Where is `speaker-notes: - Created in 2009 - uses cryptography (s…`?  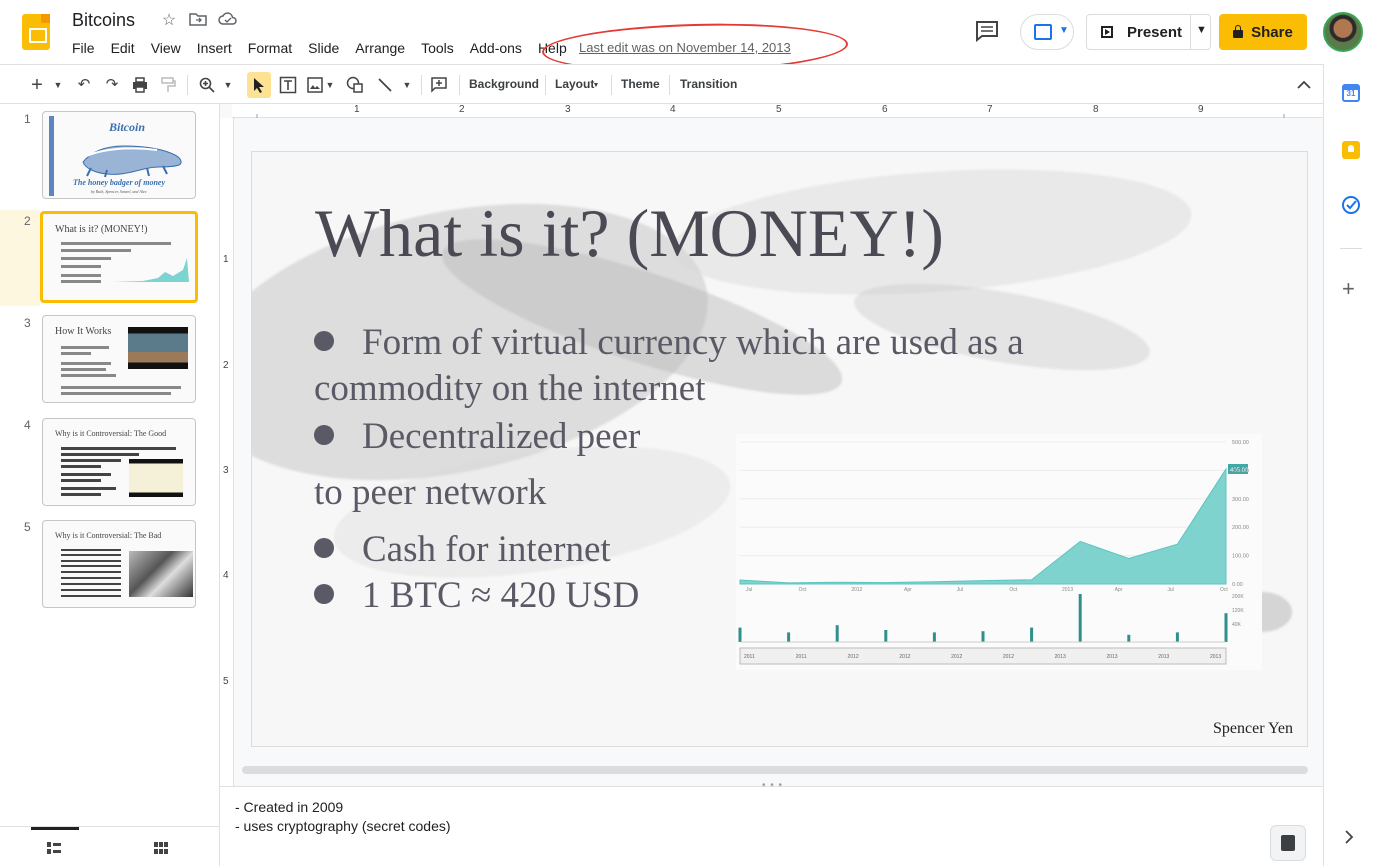 speaker-notes: - Created in 2009 - uses cryptography (s… is located at coordinates (771, 826).